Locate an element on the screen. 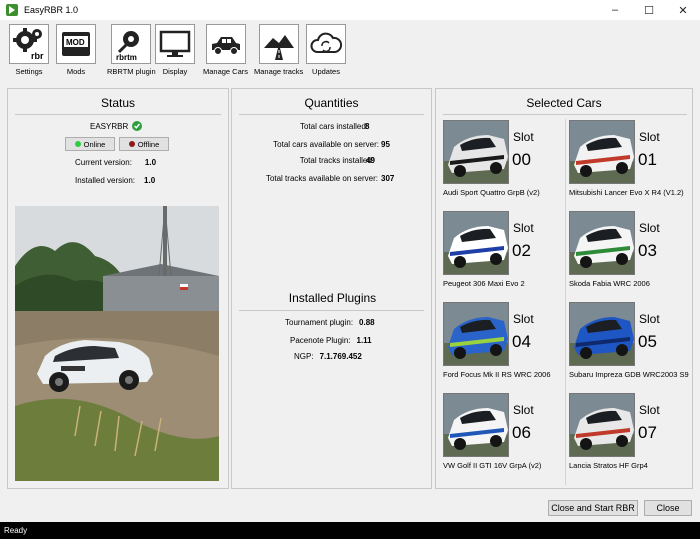  manage-cars-label: Manage Cars is located at coordinates (226, 71).